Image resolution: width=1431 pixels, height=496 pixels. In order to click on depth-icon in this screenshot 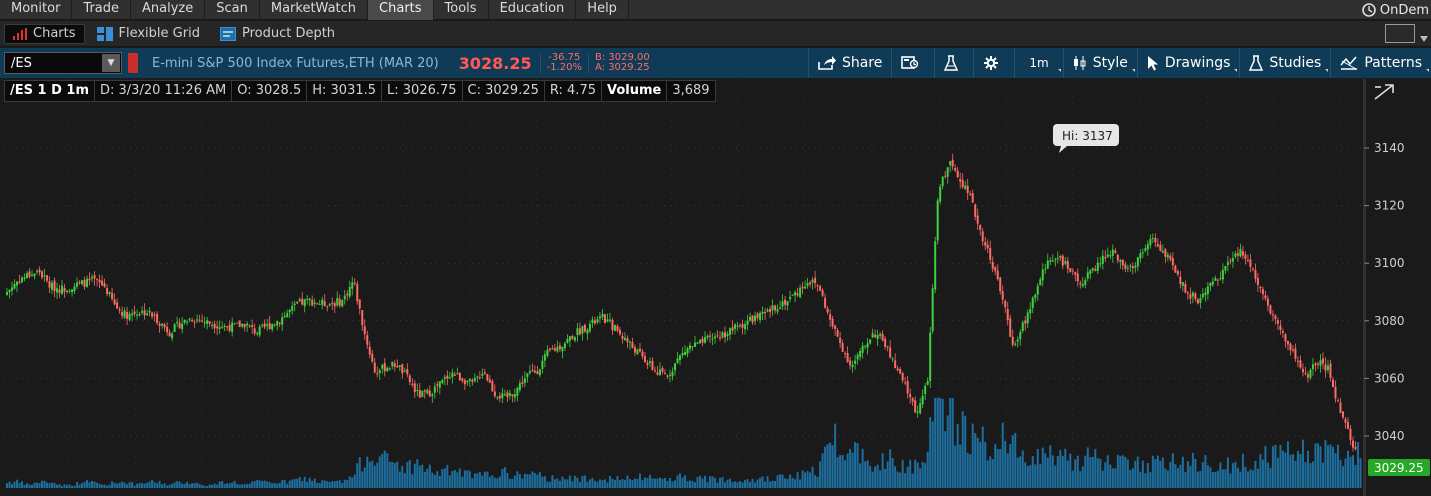, I will do `click(227, 33)`.